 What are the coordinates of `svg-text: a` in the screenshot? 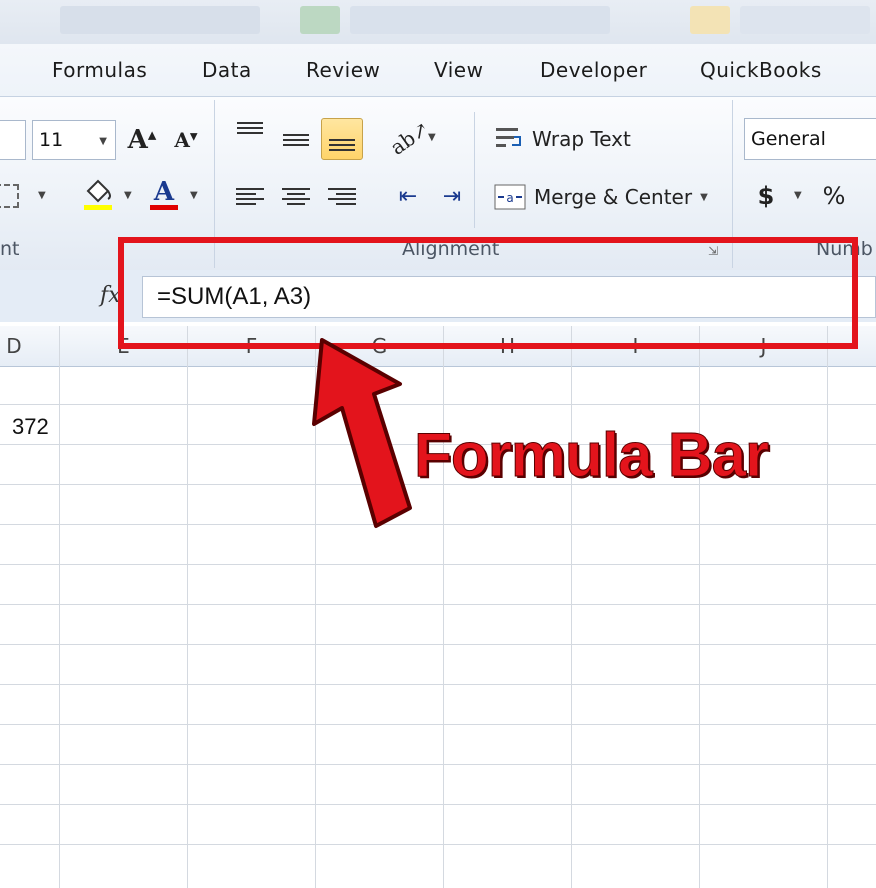 It's located at (509, 198).